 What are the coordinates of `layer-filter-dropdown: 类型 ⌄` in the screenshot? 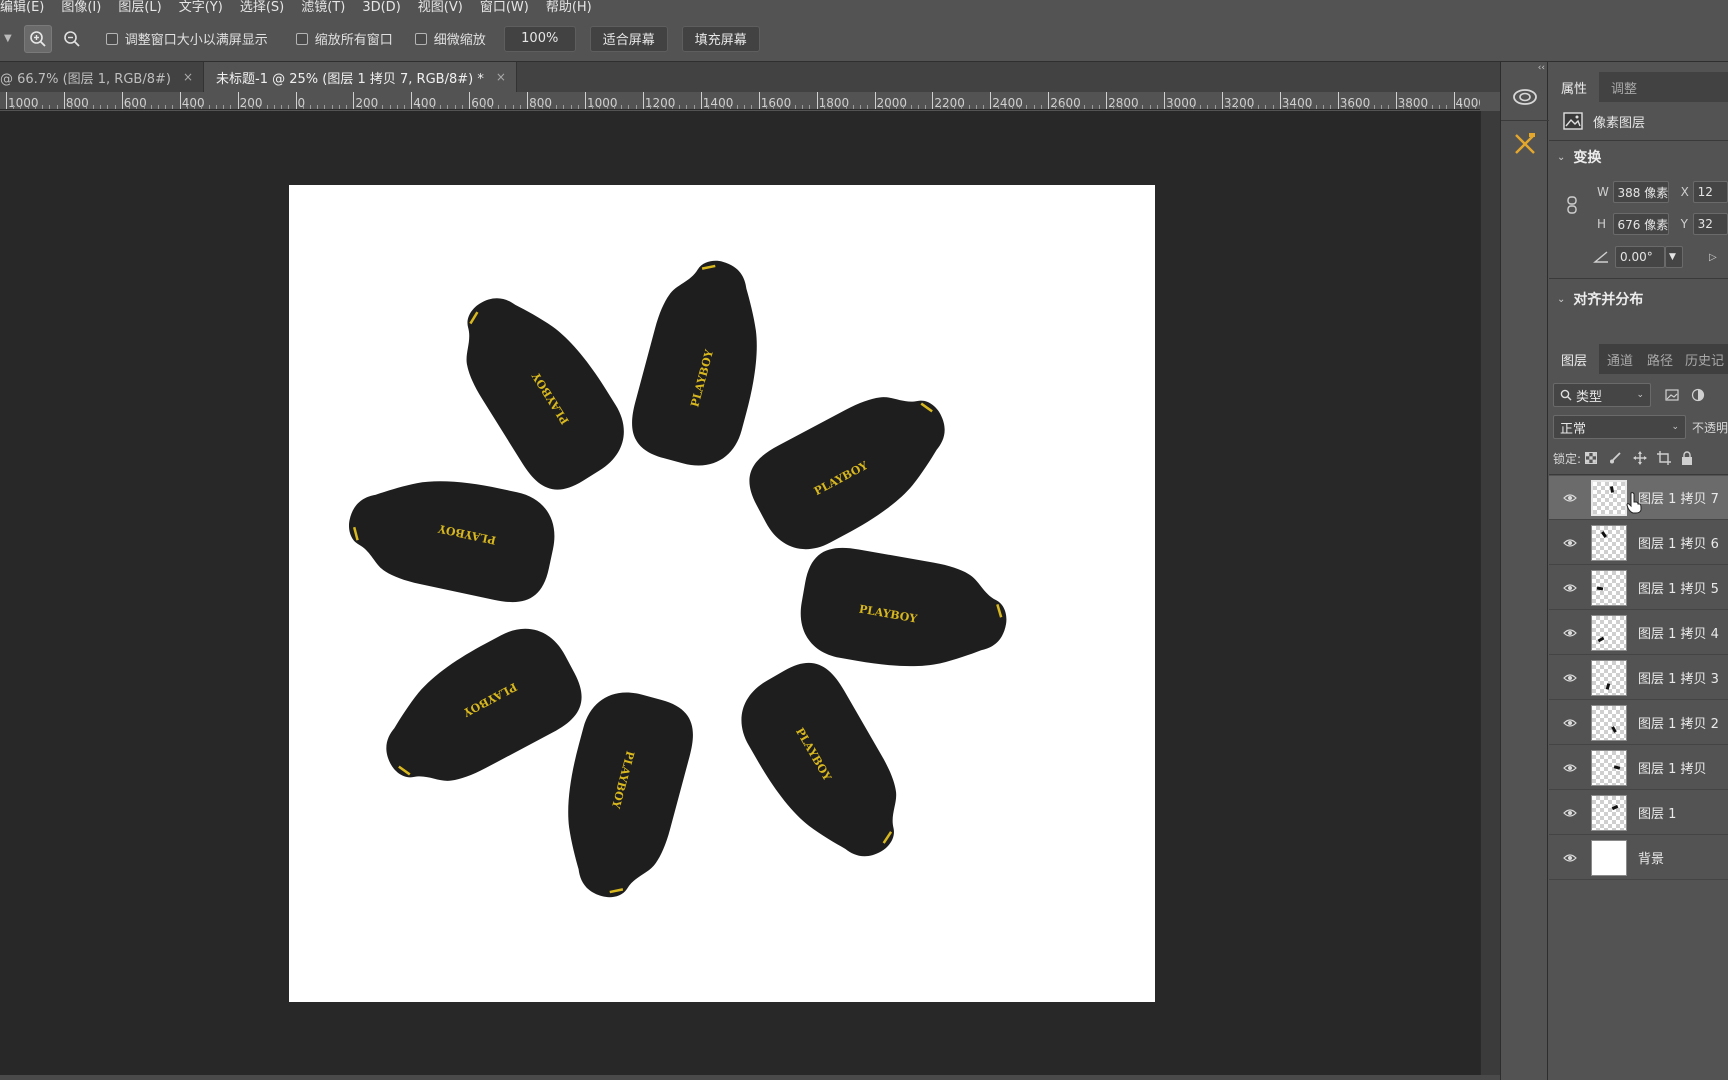 It's located at (1602, 395).